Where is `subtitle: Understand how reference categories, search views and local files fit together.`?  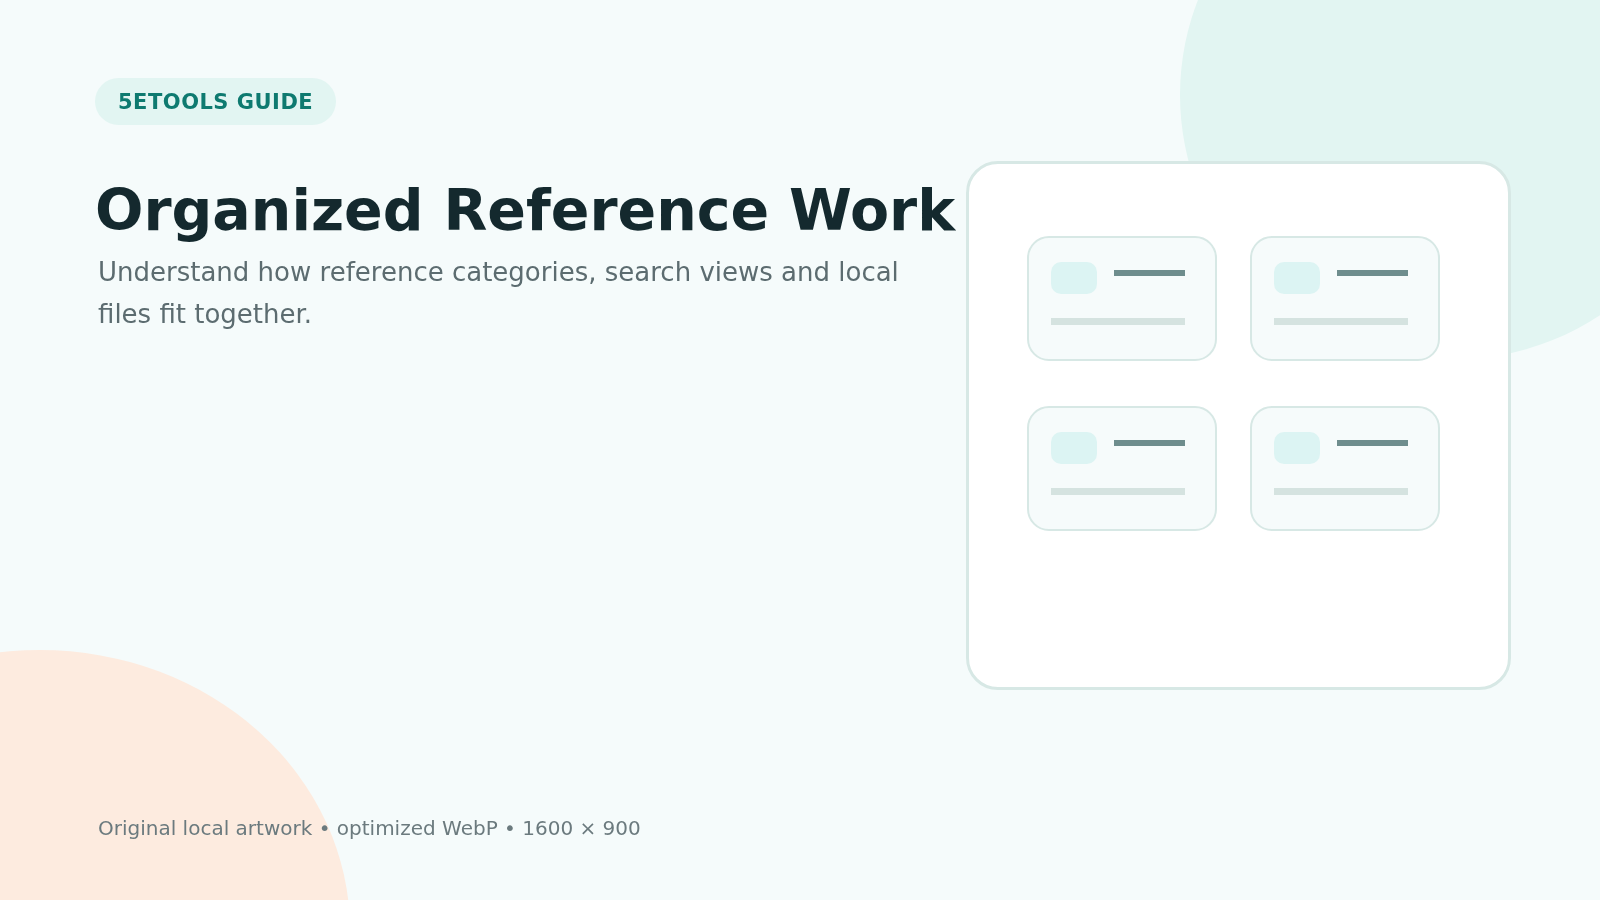
subtitle: Understand how reference categories, search views and local files fit together. is located at coordinates (499, 293).